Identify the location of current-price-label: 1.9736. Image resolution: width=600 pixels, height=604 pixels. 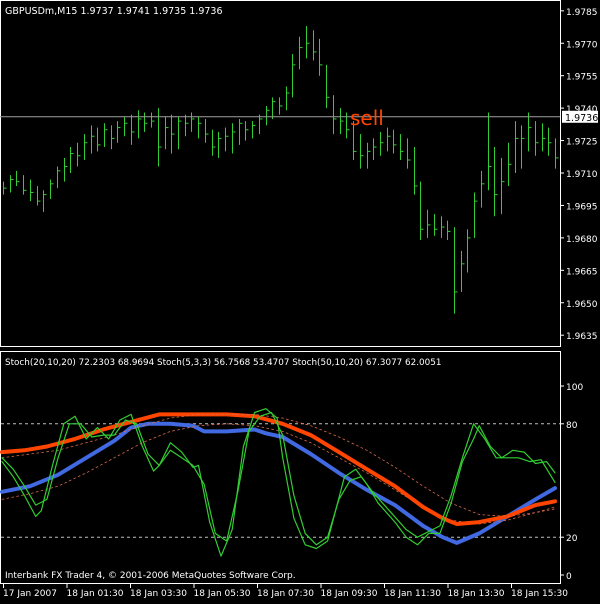
(581, 118).